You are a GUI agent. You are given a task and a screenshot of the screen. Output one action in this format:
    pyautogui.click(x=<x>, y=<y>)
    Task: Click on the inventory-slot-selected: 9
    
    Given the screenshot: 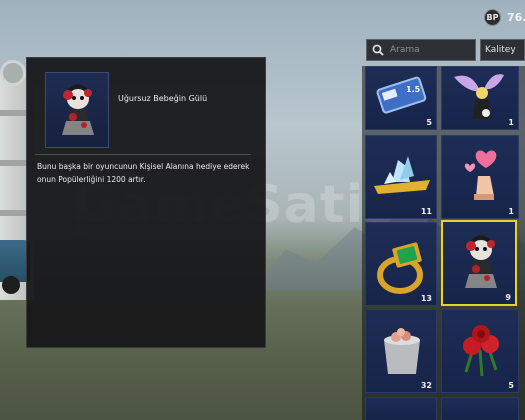 What is the action you would take?
    pyautogui.click(x=479, y=263)
    